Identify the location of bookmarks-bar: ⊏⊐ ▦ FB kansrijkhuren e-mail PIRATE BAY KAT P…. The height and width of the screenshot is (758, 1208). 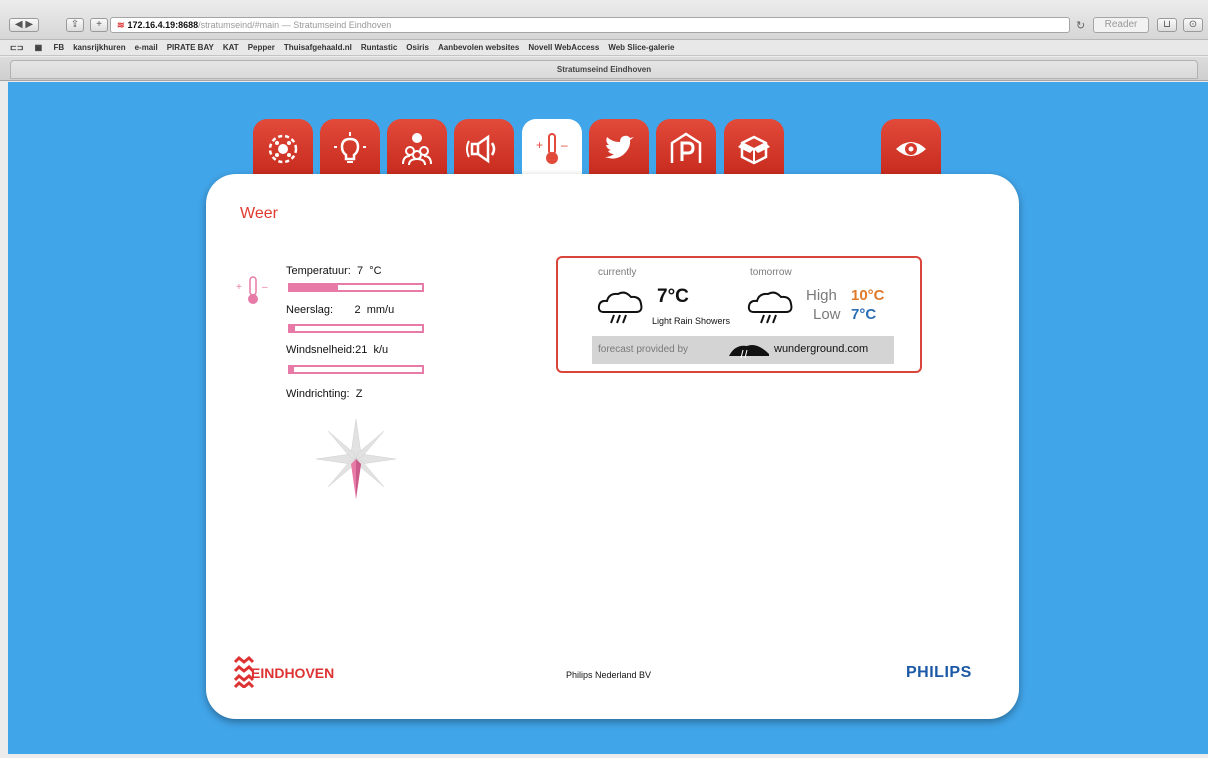
(604, 48).